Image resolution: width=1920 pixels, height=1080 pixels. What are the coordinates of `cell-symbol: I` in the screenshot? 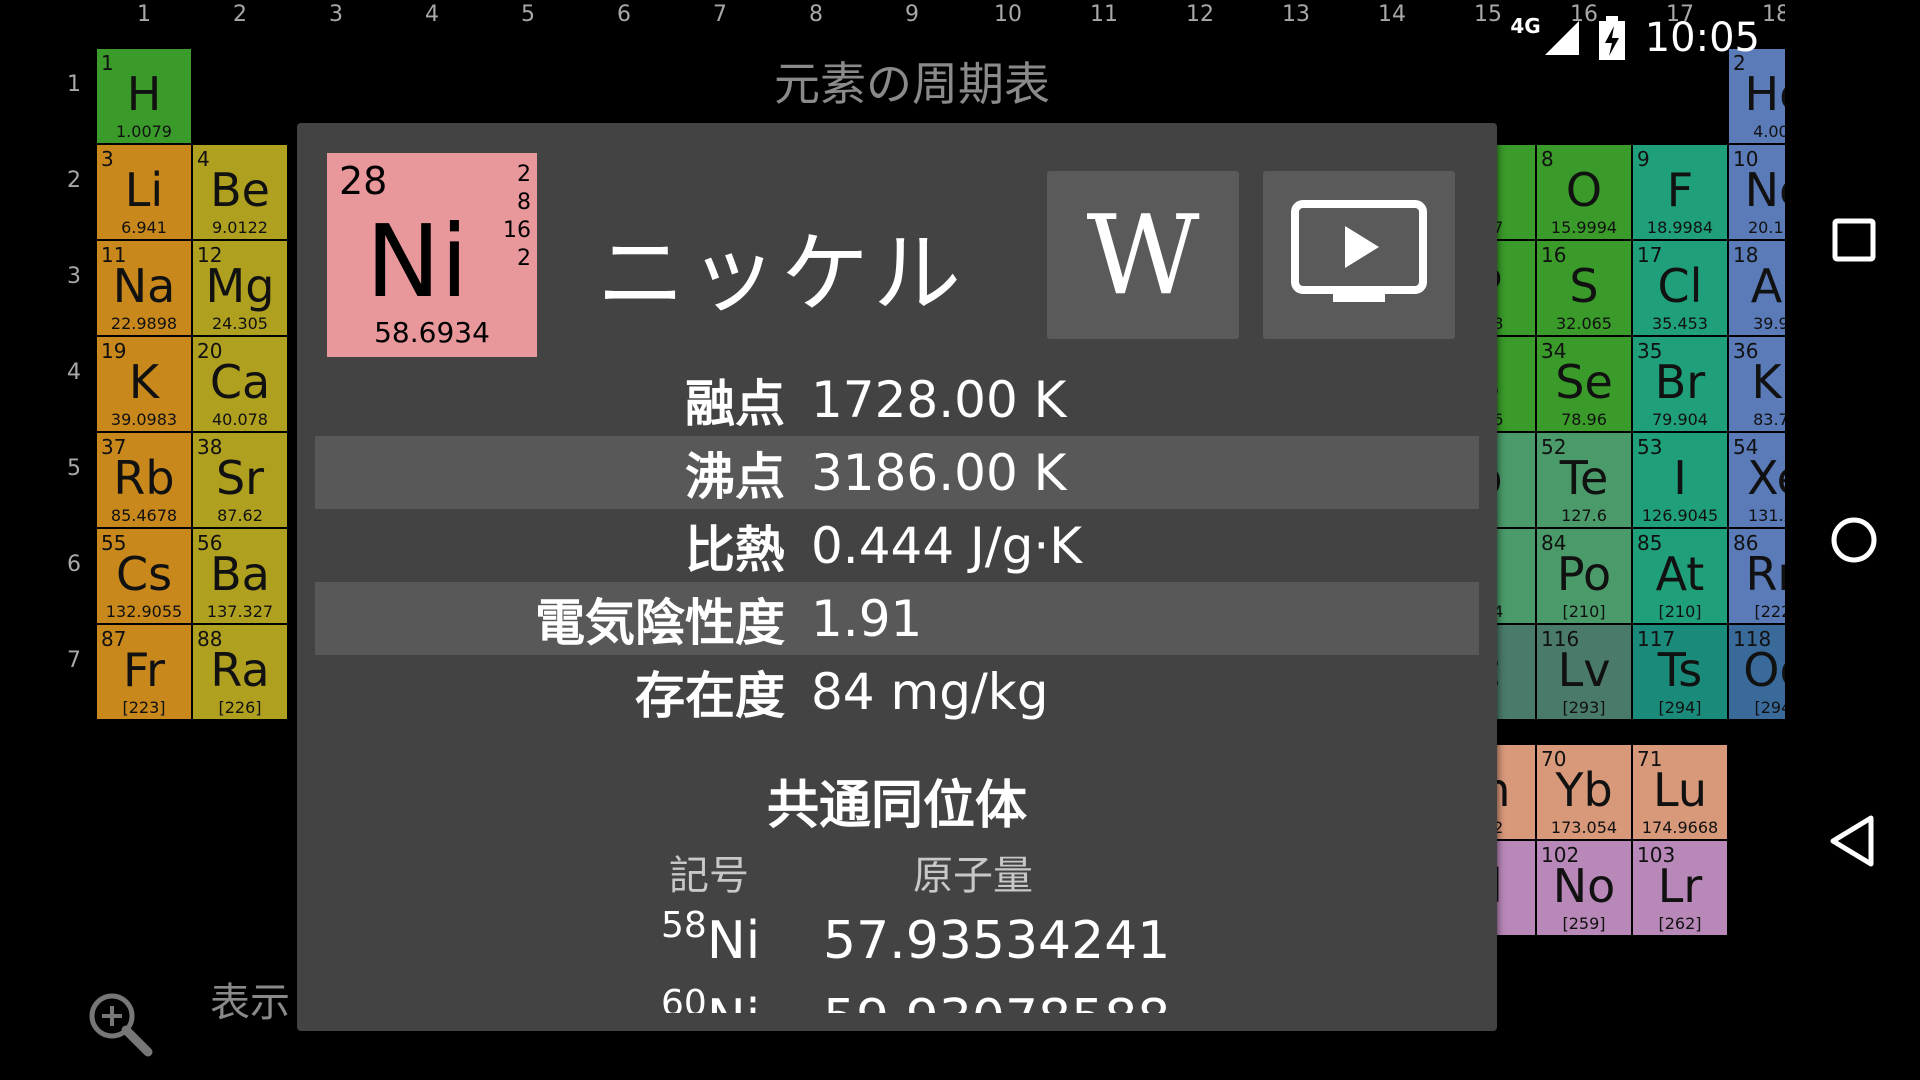 It's located at (1680, 478).